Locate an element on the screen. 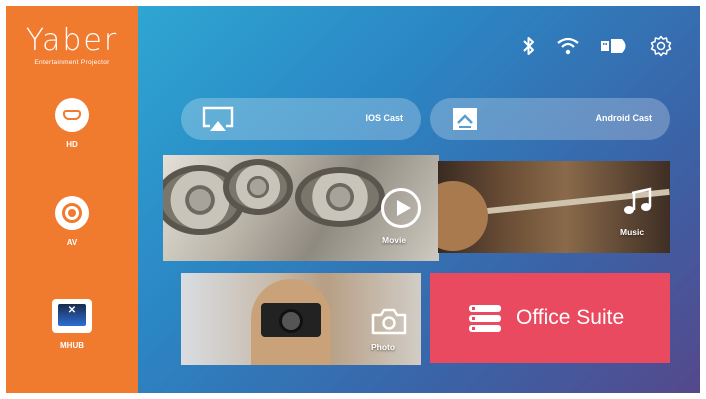 Image resolution: width=706 pixels, height=399 pixels. sidebar-item-hd: HD is located at coordinates (72, 123).